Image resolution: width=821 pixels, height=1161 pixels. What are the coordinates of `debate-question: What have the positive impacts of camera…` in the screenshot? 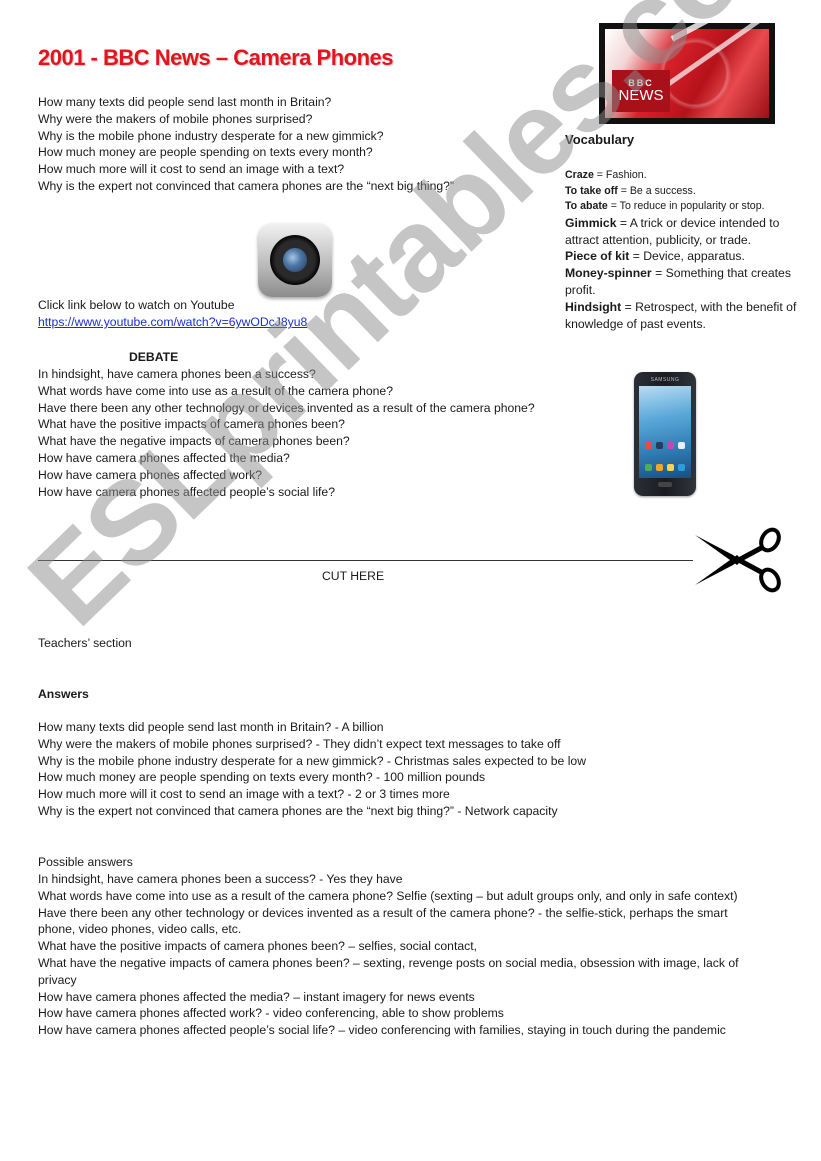 It's located at (191, 424).